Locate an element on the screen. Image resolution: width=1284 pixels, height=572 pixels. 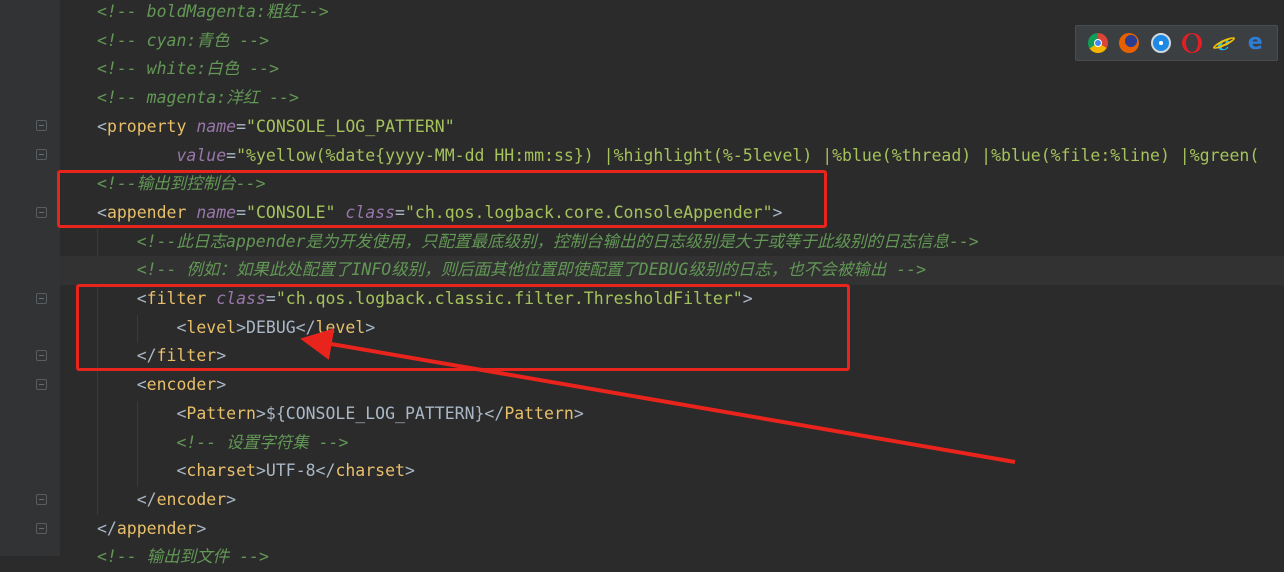
annotation-arrow is located at coordinates (658, 396).